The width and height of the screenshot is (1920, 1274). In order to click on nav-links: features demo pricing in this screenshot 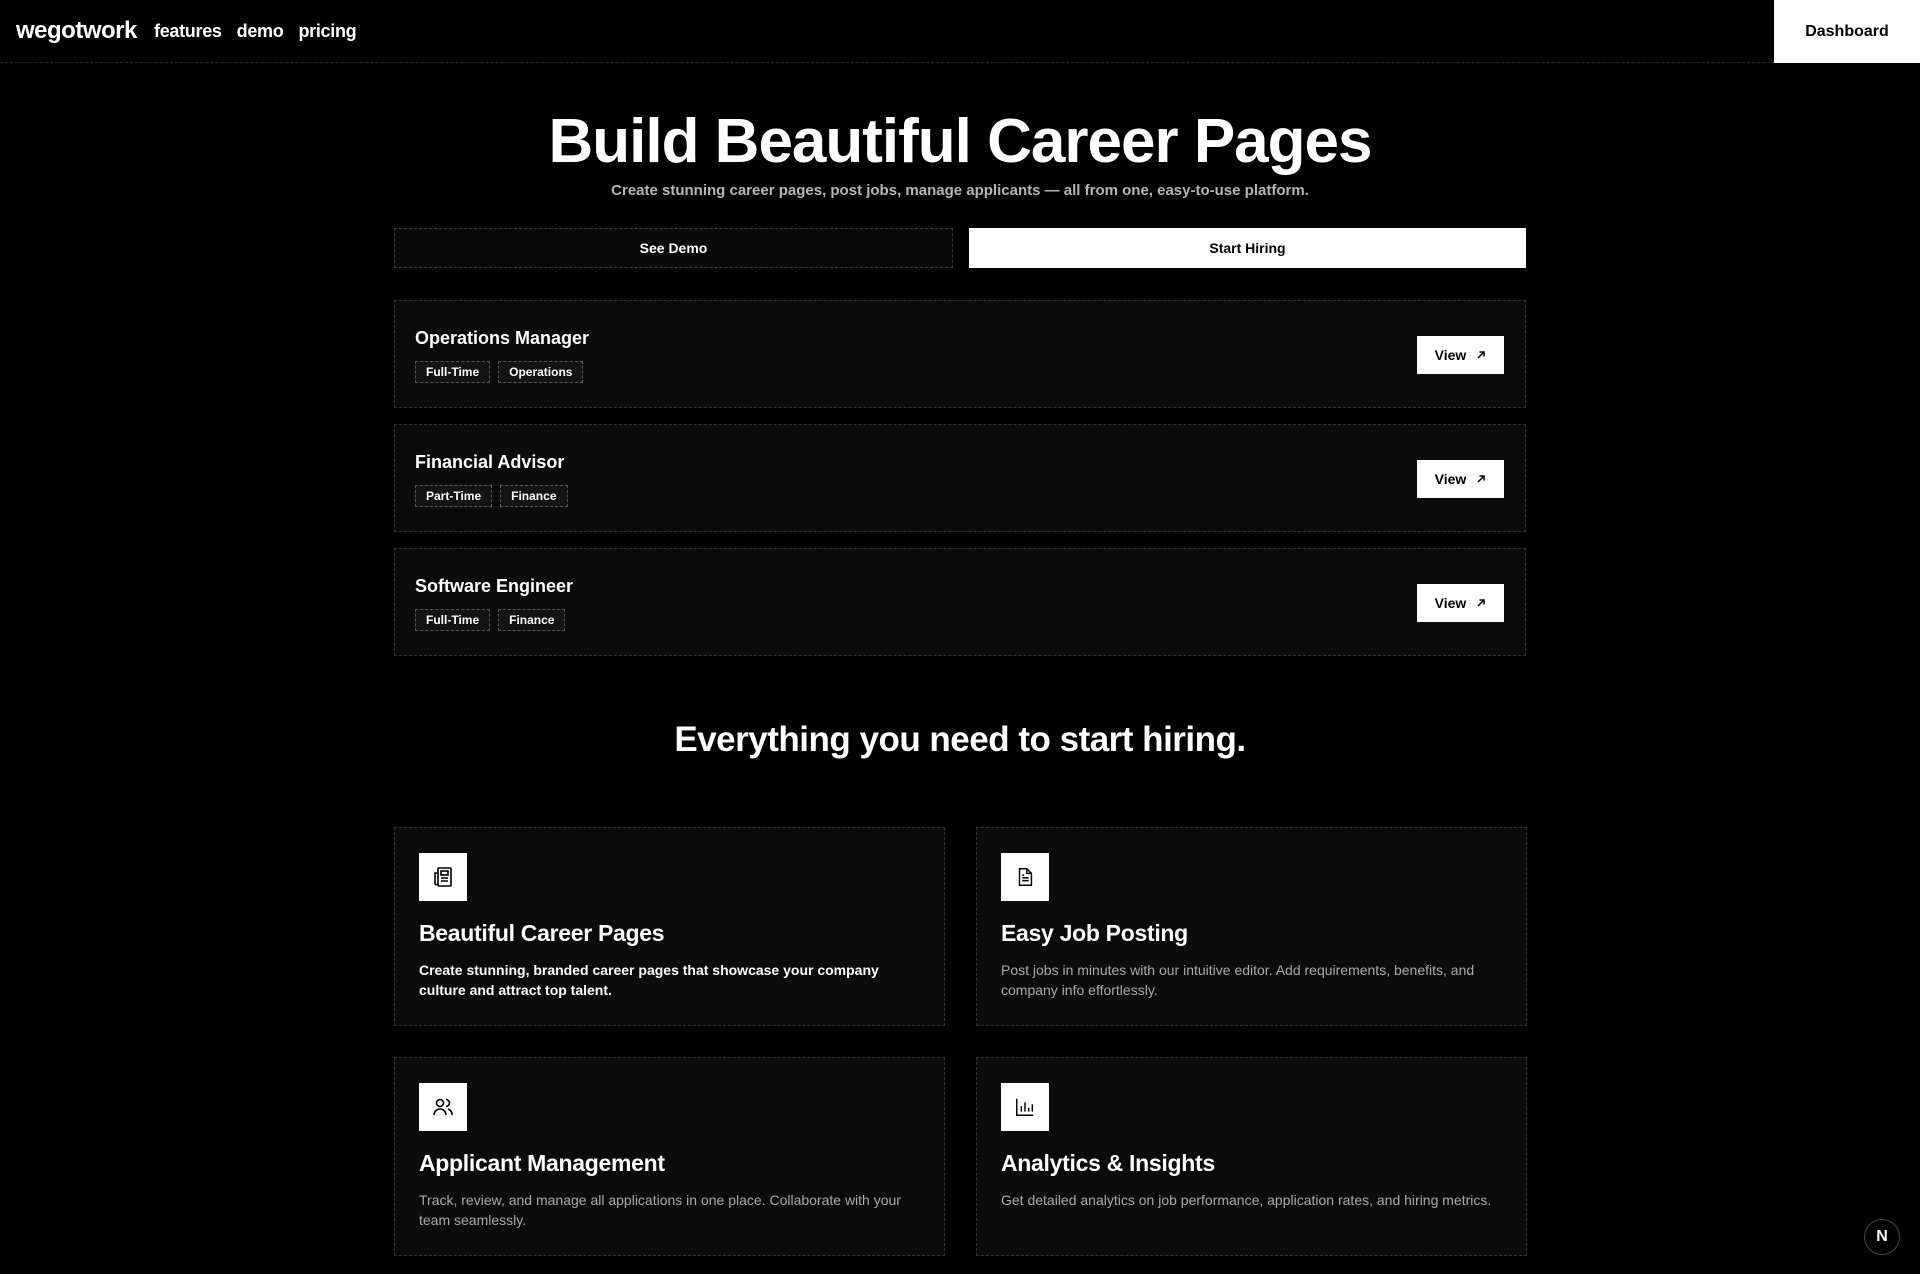, I will do `click(255, 31)`.